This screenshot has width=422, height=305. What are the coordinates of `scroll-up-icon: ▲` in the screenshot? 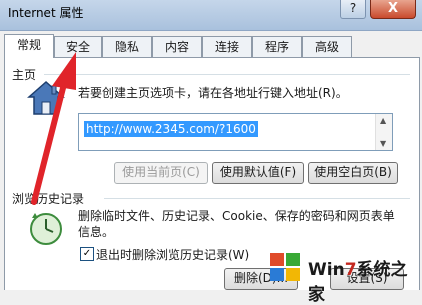 It's located at (383, 120).